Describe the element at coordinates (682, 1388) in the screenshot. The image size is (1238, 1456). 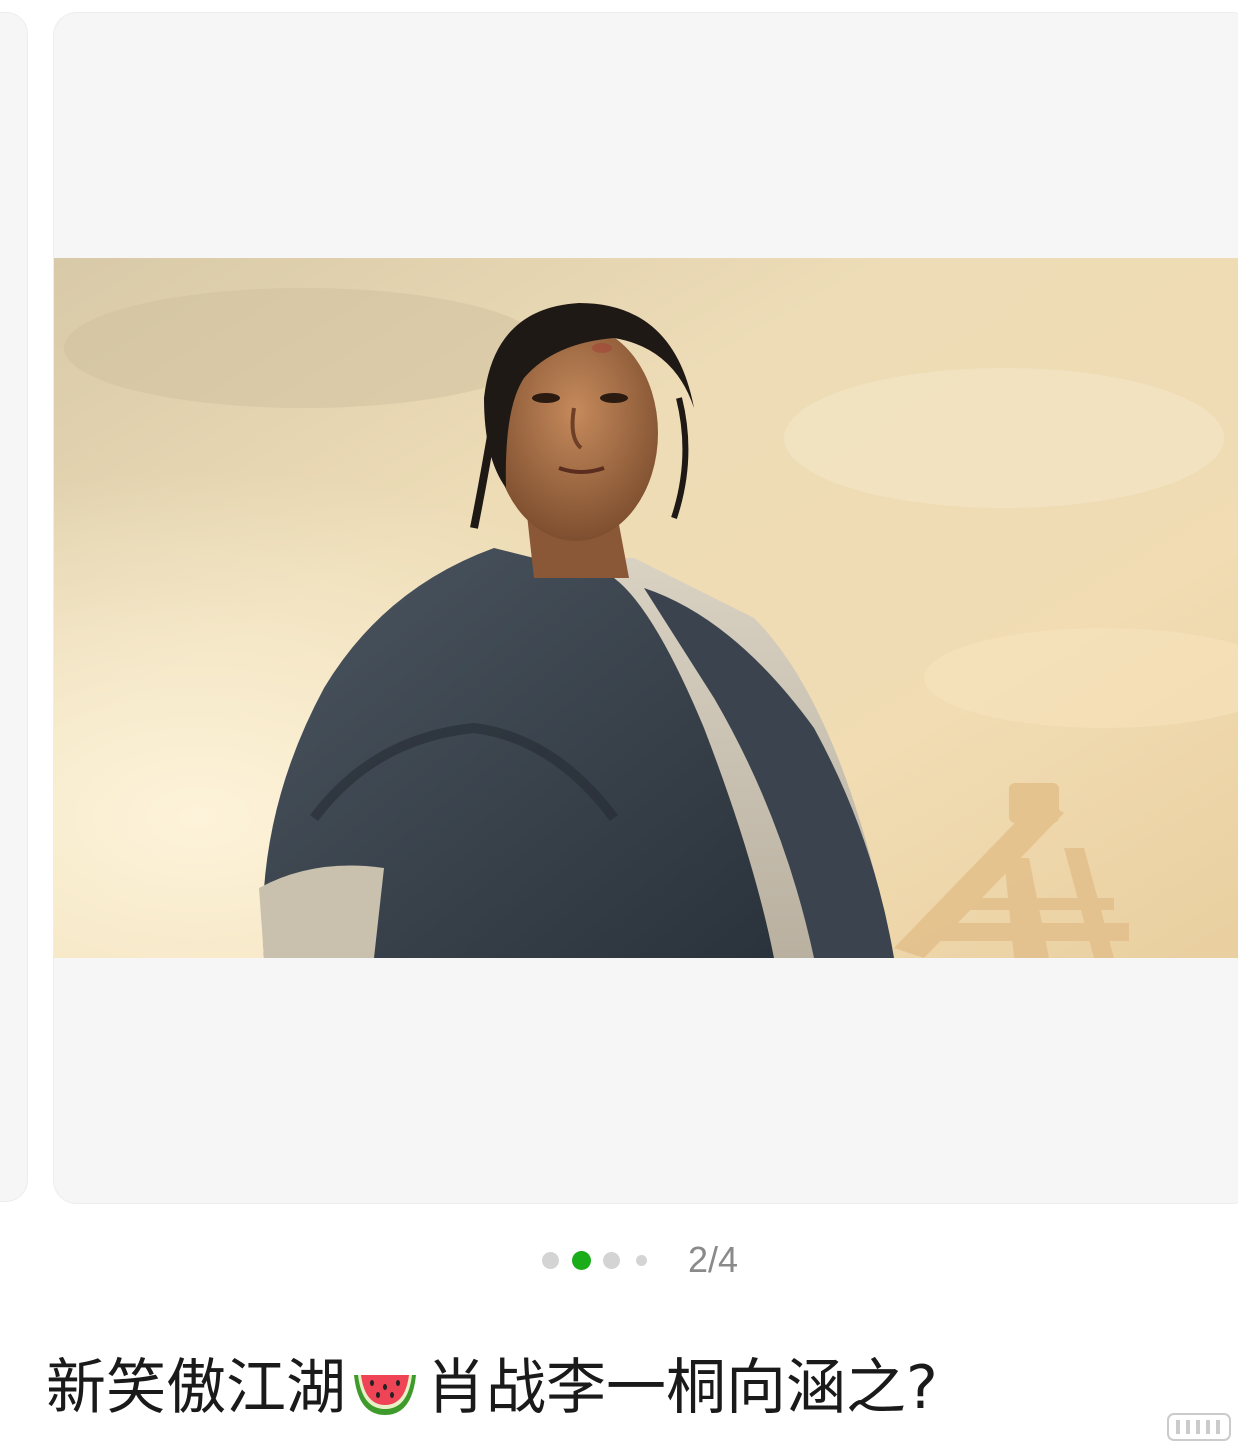
I see `post-title-part2: 肖战李一桐向涵之?` at that location.